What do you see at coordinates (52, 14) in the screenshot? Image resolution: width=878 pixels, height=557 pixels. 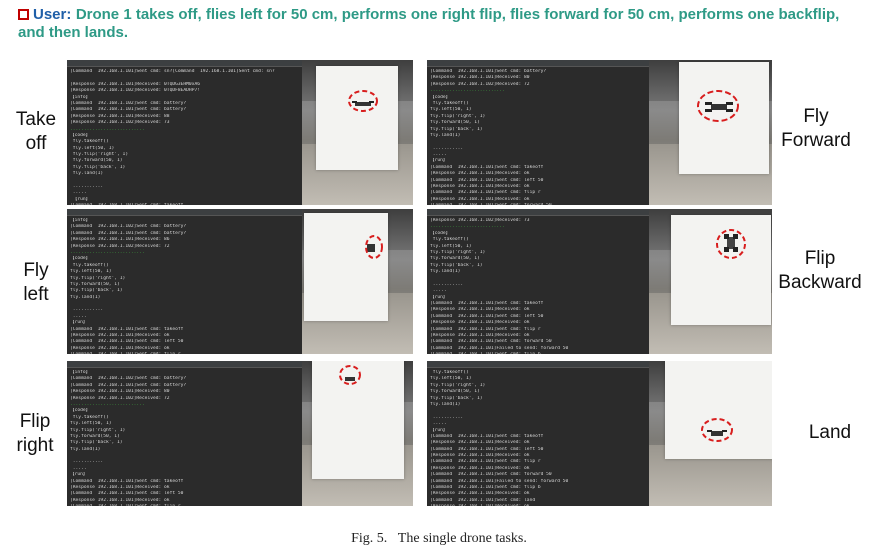 I see `header-user-label: User:` at bounding box center [52, 14].